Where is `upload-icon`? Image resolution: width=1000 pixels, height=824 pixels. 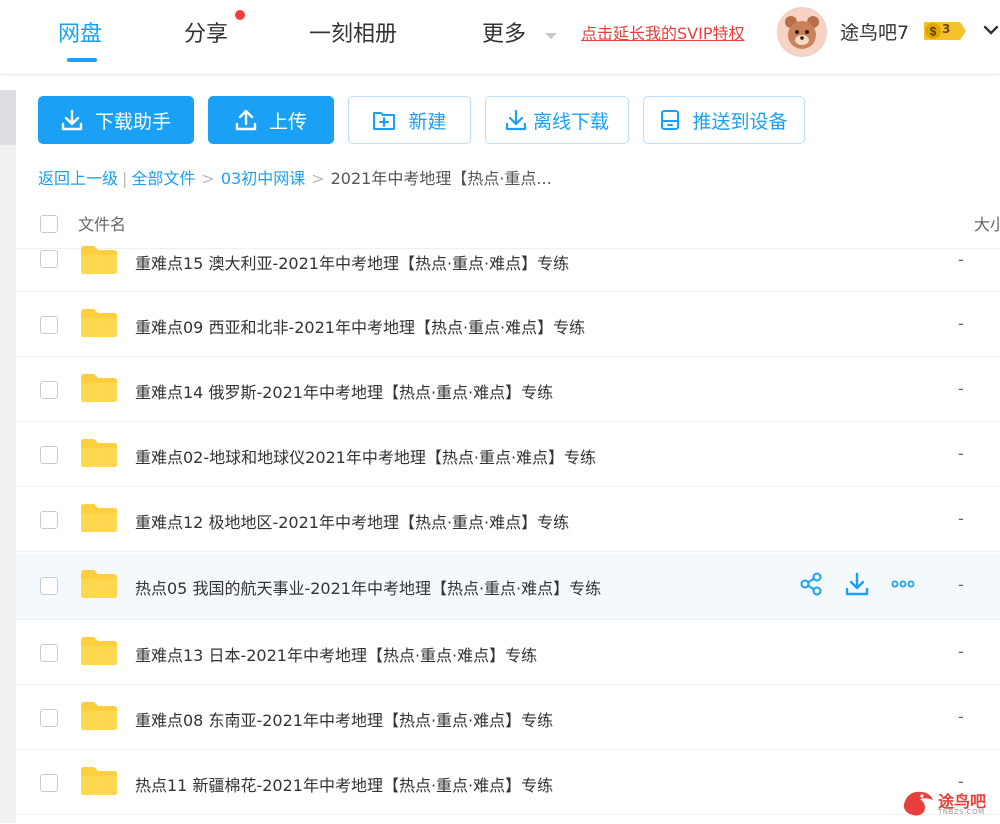
upload-icon is located at coordinates (246, 120).